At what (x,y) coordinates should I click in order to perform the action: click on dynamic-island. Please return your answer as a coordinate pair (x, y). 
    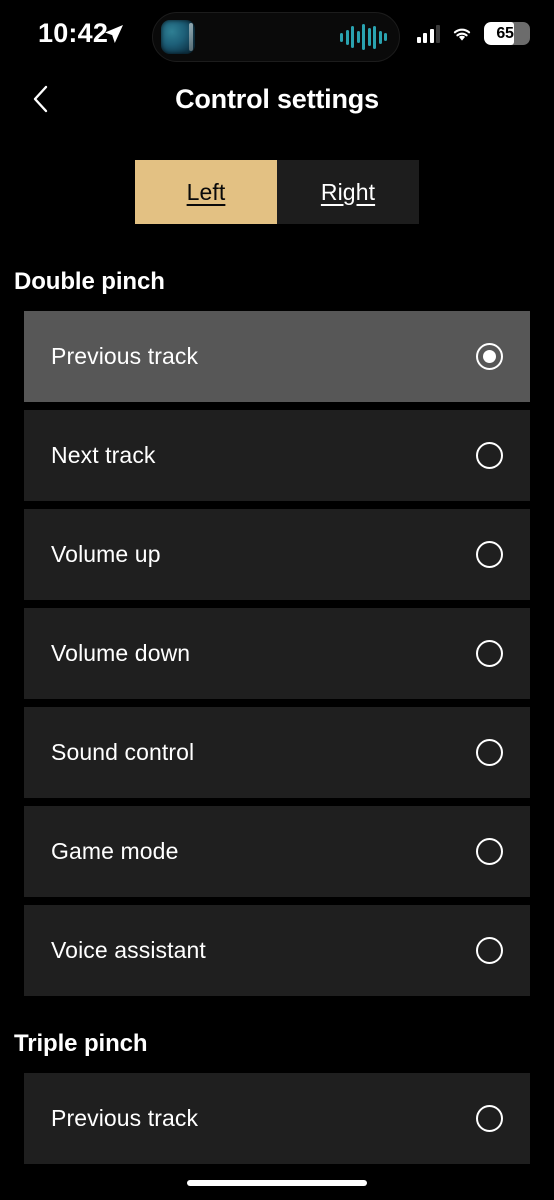
    Looking at the image, I should click on (276, 37).